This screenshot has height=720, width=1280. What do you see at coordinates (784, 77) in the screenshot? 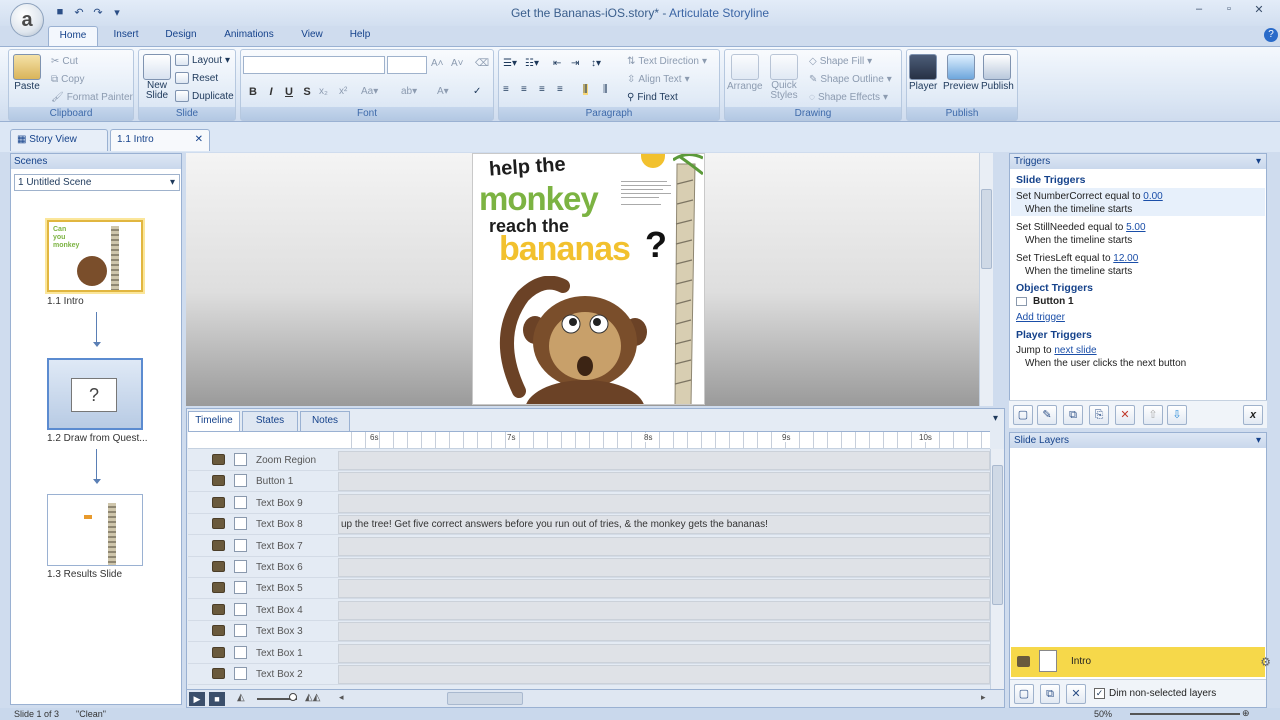
I see `quick-styles-button: Quick Styles` at bounding box center [784, 77].